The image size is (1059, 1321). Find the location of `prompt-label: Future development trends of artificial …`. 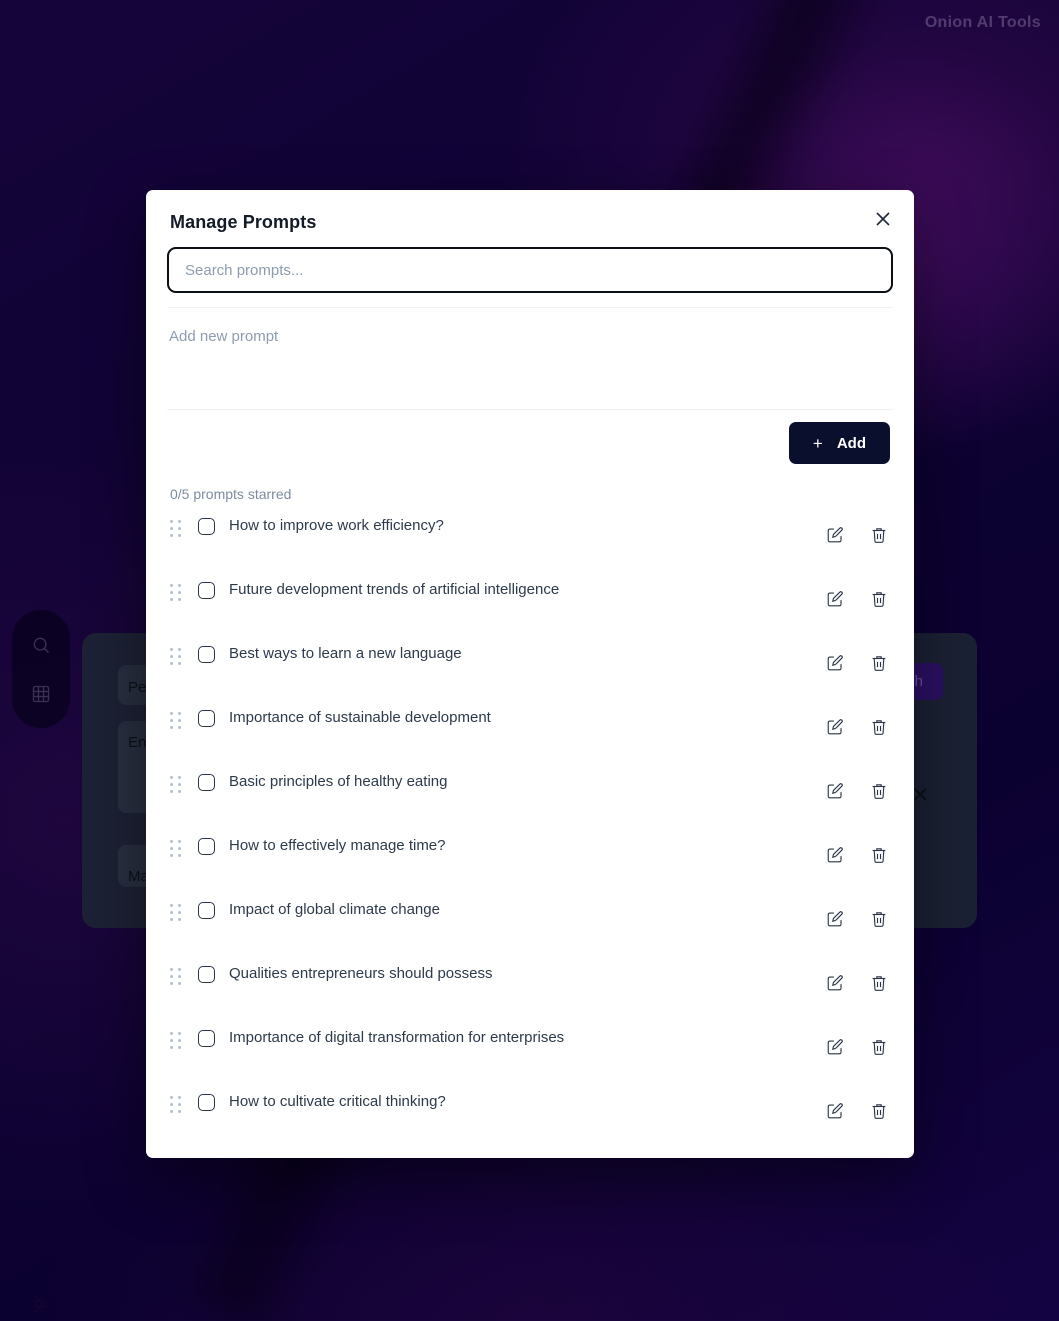

prompt-label: Future development trends of artificial … is located at coordinates (394, 589).